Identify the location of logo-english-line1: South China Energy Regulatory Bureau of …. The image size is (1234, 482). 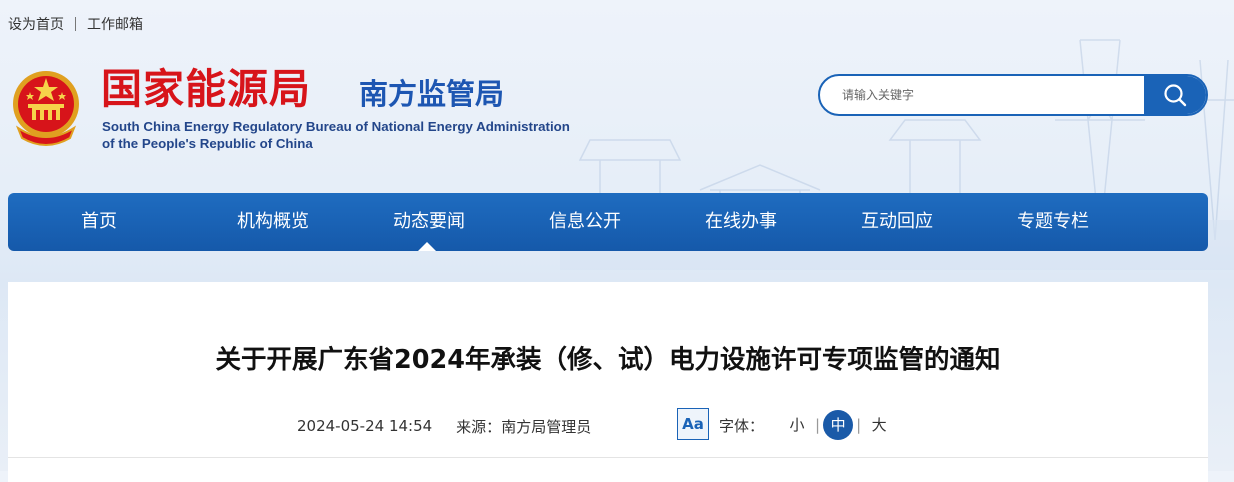
(336, 126).